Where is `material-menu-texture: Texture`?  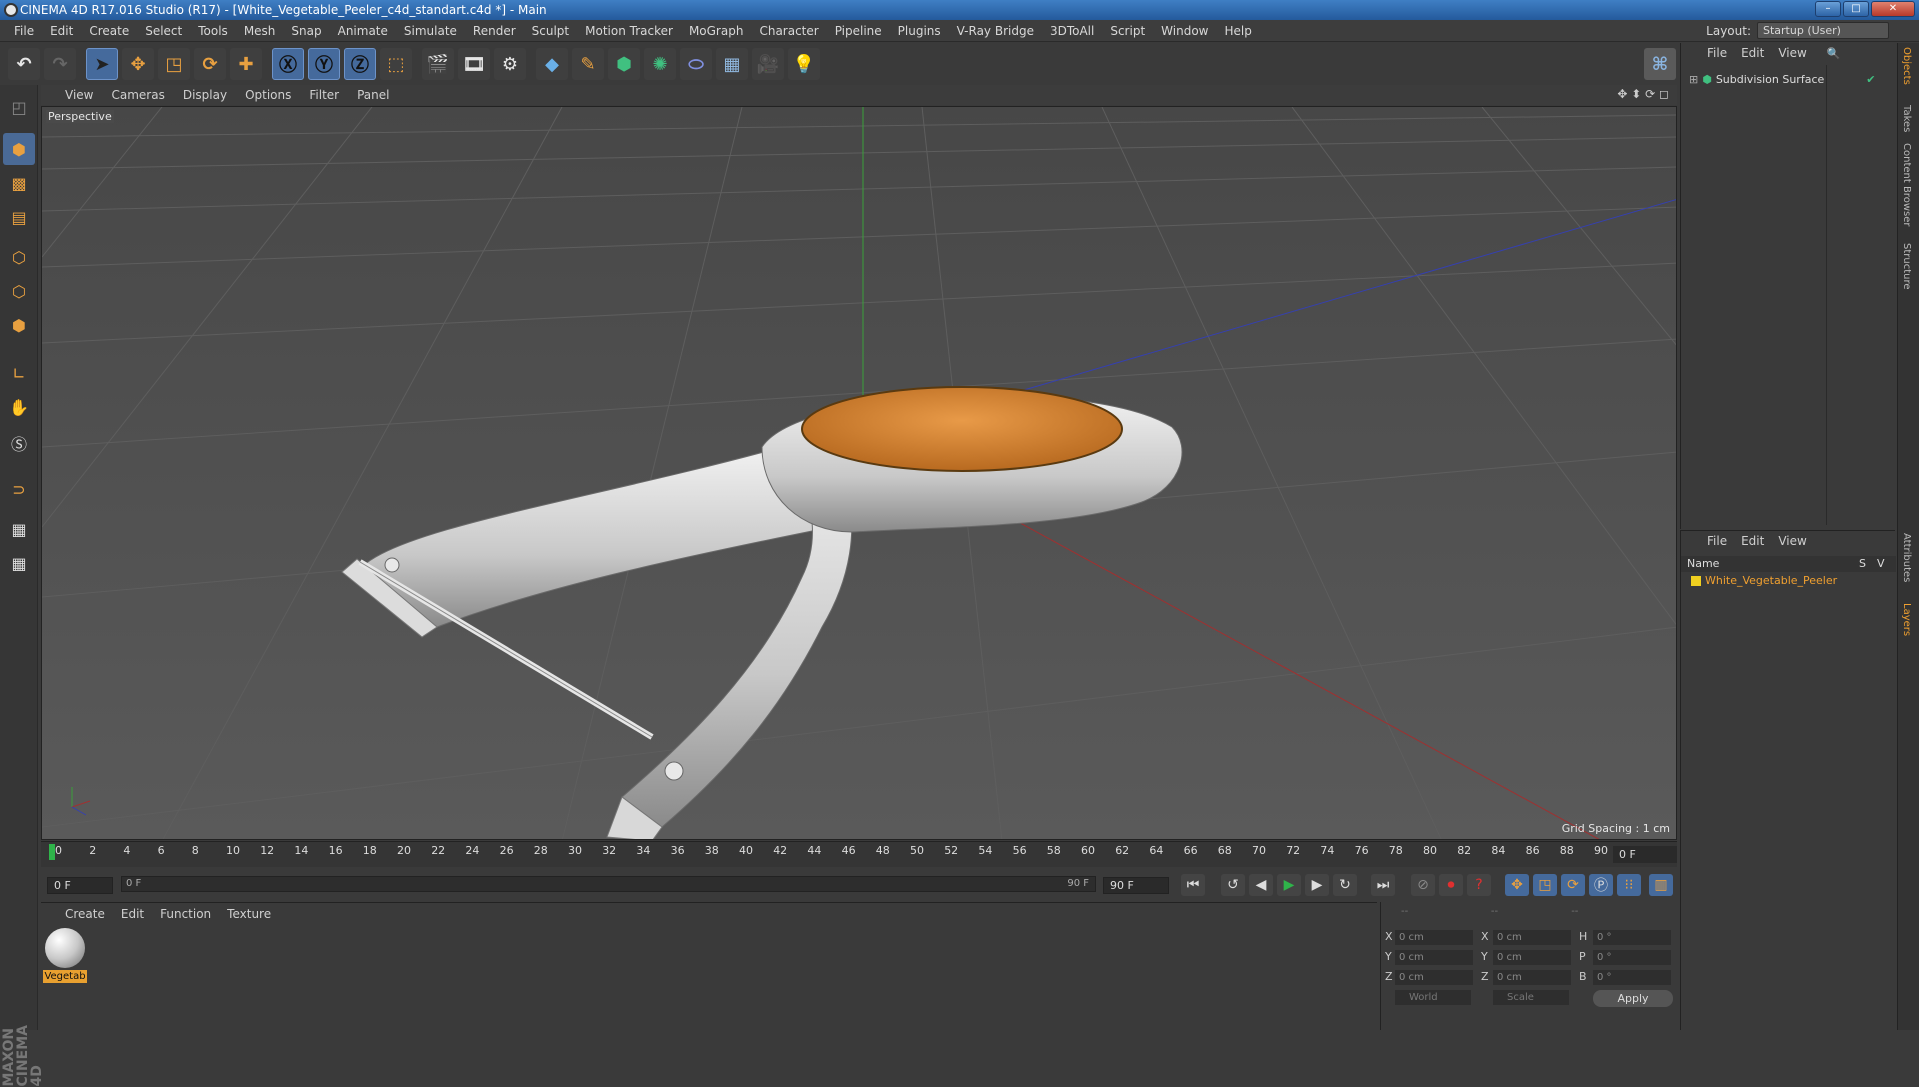
material-menu-texture: Texture is located at coordinates (249, 914).